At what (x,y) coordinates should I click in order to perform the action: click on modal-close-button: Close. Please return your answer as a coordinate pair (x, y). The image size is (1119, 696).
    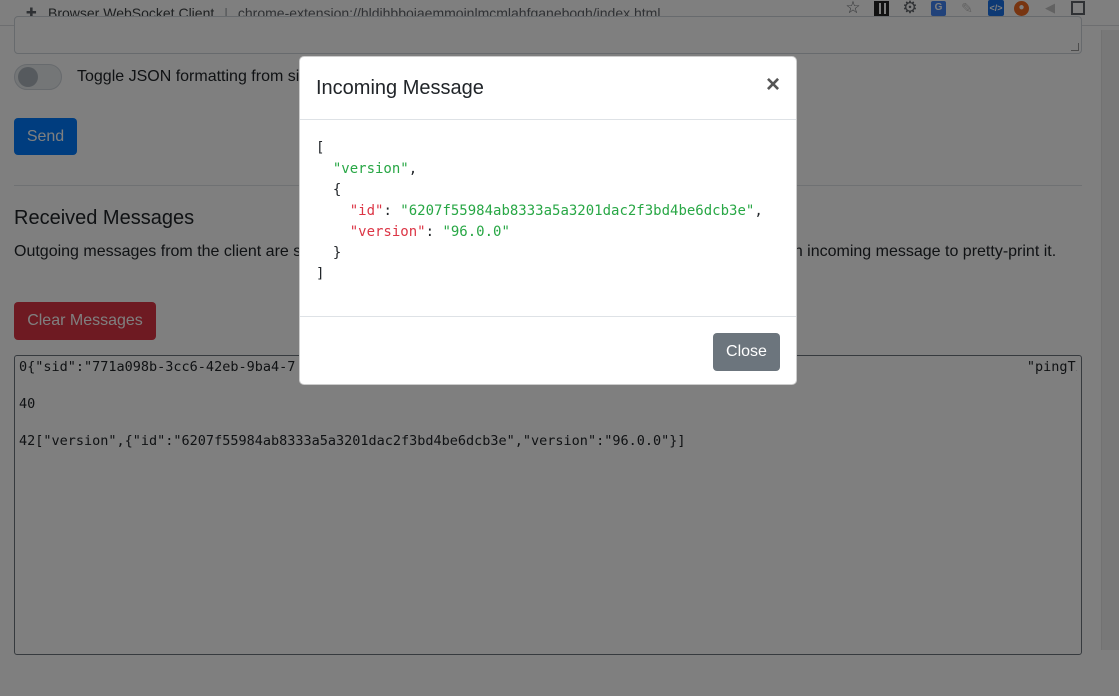
    Looking at the image, I should click on (746, 352).